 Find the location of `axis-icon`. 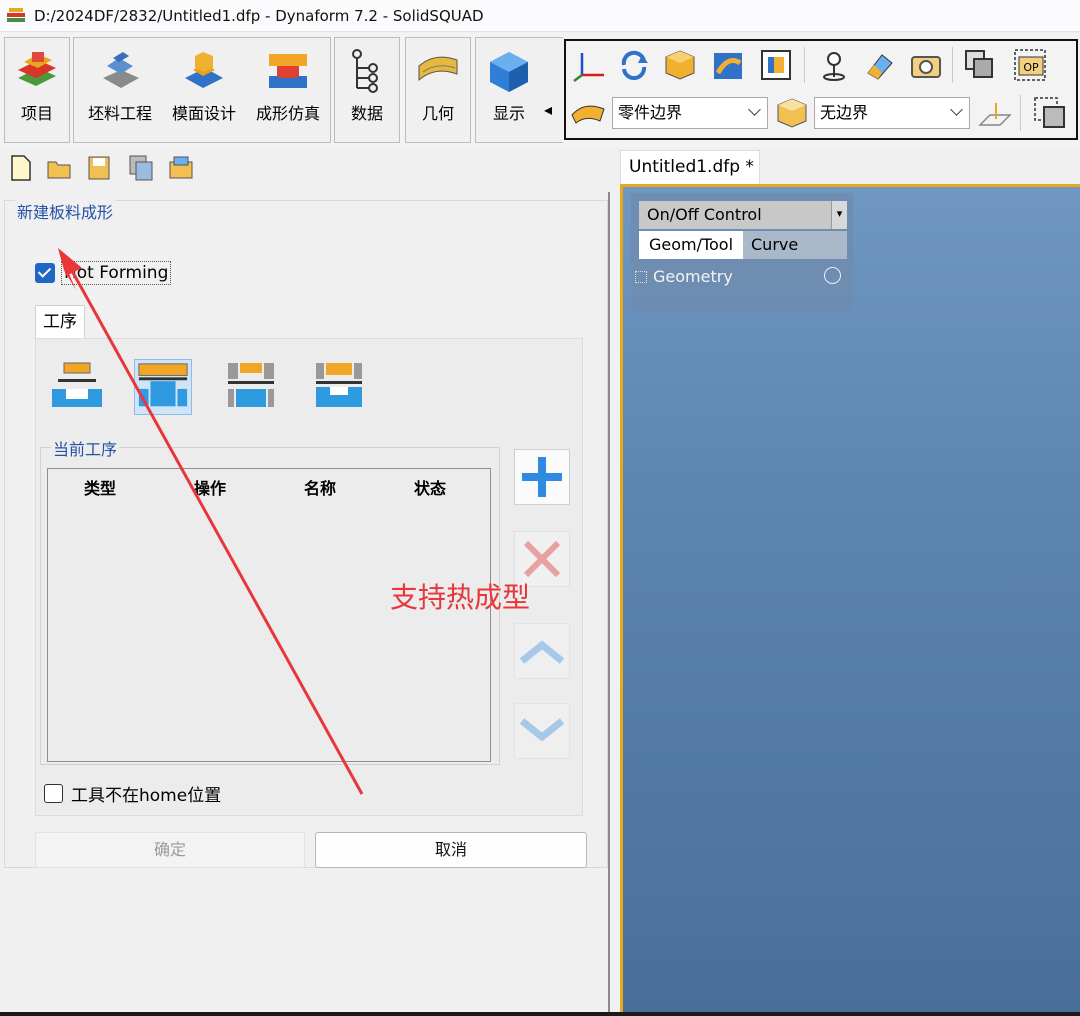

axis-icon is located at coordinates (590, 65).